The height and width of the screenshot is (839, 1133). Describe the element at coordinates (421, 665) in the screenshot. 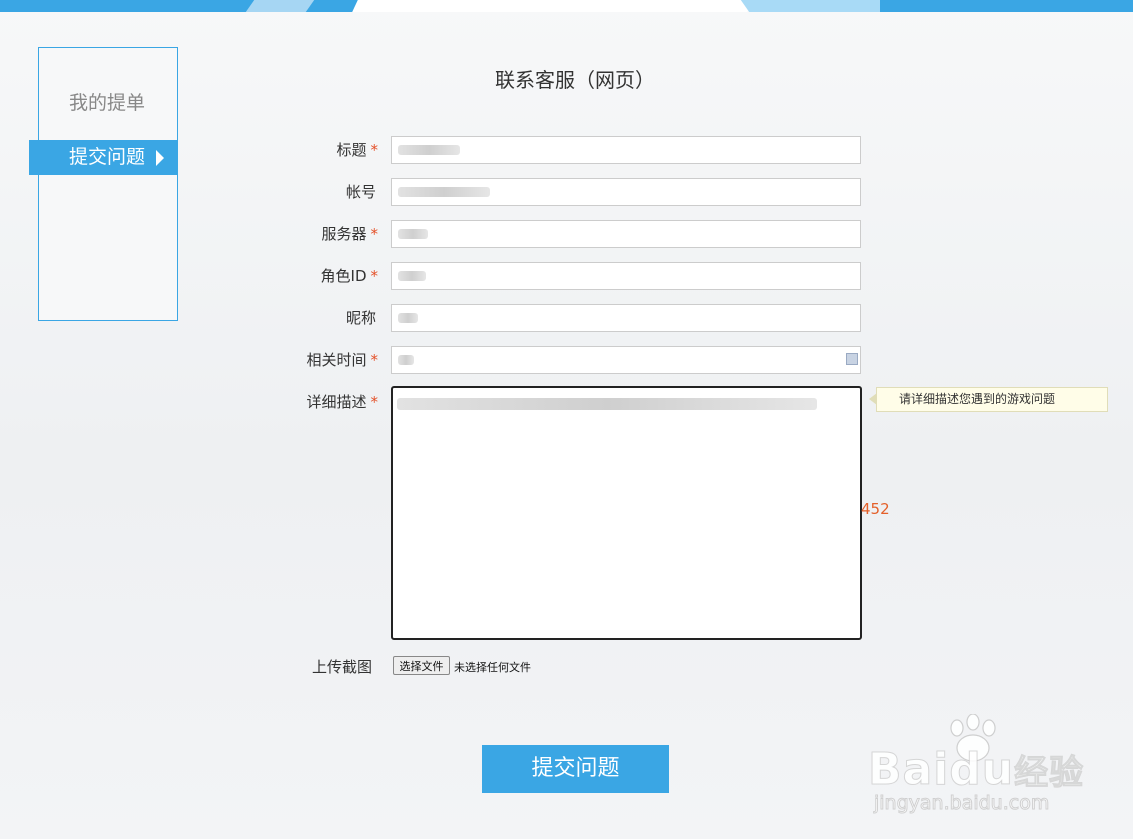

I see `choose-file-button: 选择文件` at that location.